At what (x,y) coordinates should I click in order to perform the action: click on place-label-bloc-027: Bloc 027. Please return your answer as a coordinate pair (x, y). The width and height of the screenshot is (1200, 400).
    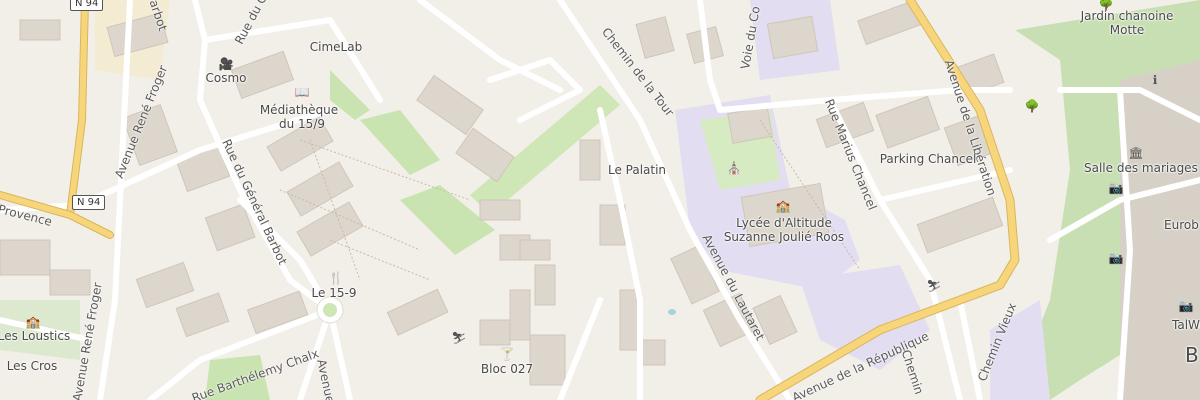
    Looking at the image, I should click on (507, 369).